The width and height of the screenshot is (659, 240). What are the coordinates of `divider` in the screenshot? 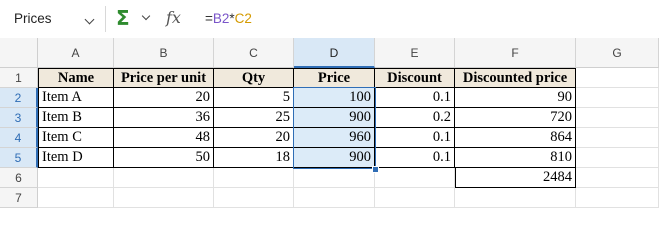 It's located at (105, 19).